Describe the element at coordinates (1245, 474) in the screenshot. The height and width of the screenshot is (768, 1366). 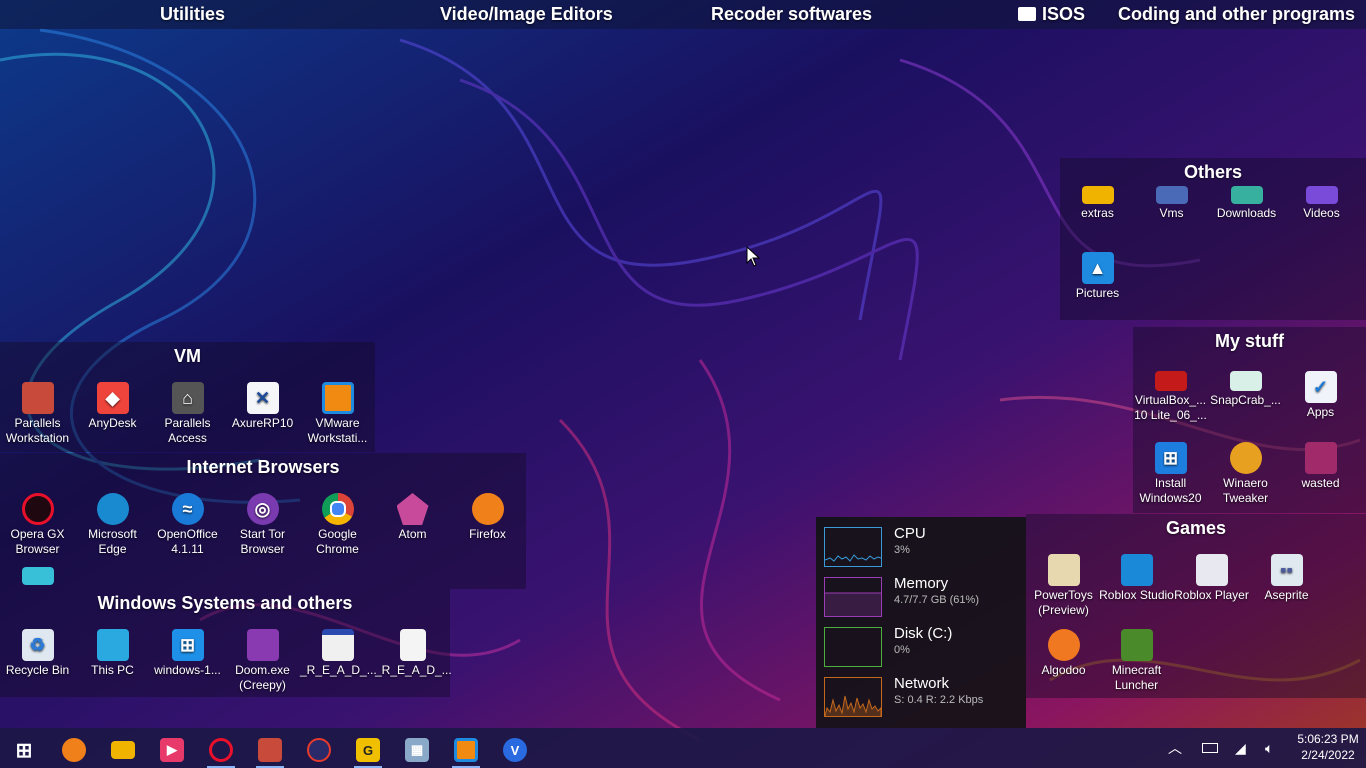
I see `desktop-icon-winaero: Winaero Tweaker` at that location.